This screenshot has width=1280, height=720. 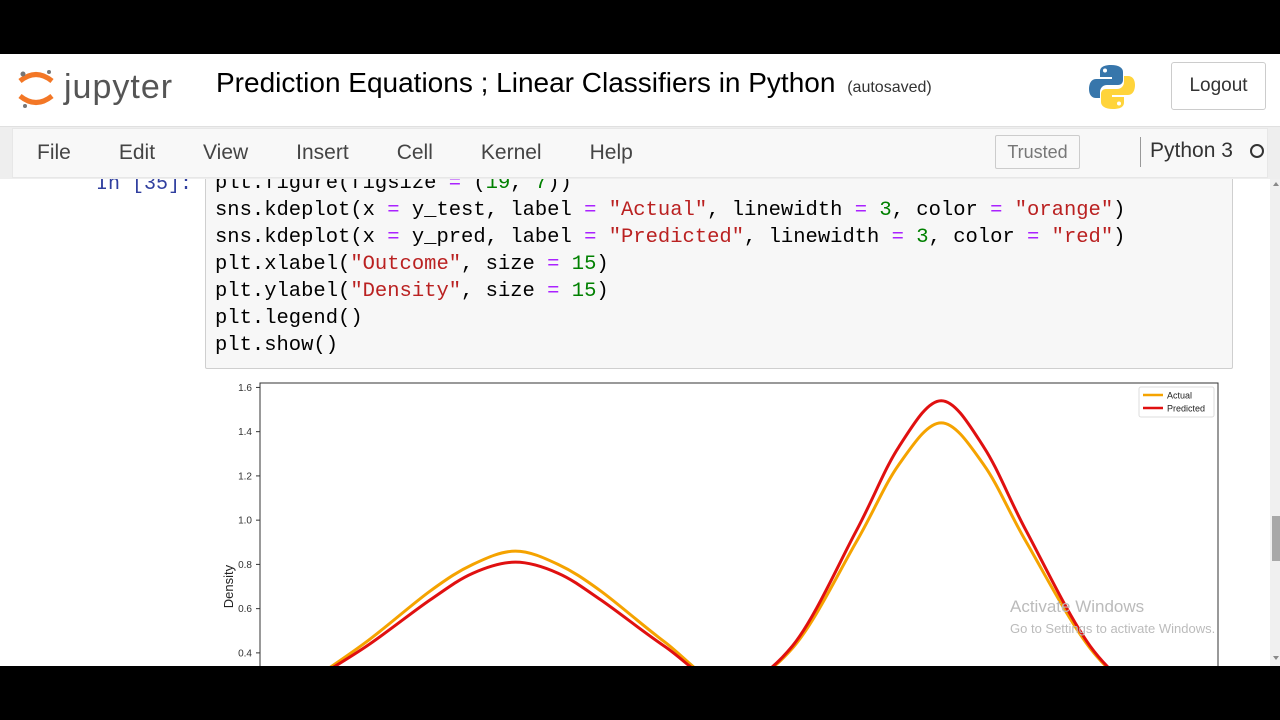 What do you see at coordinates (1276, 538) in the screenshot?
I see `scrollbar-thumb` at bounding box center [1276, 538].